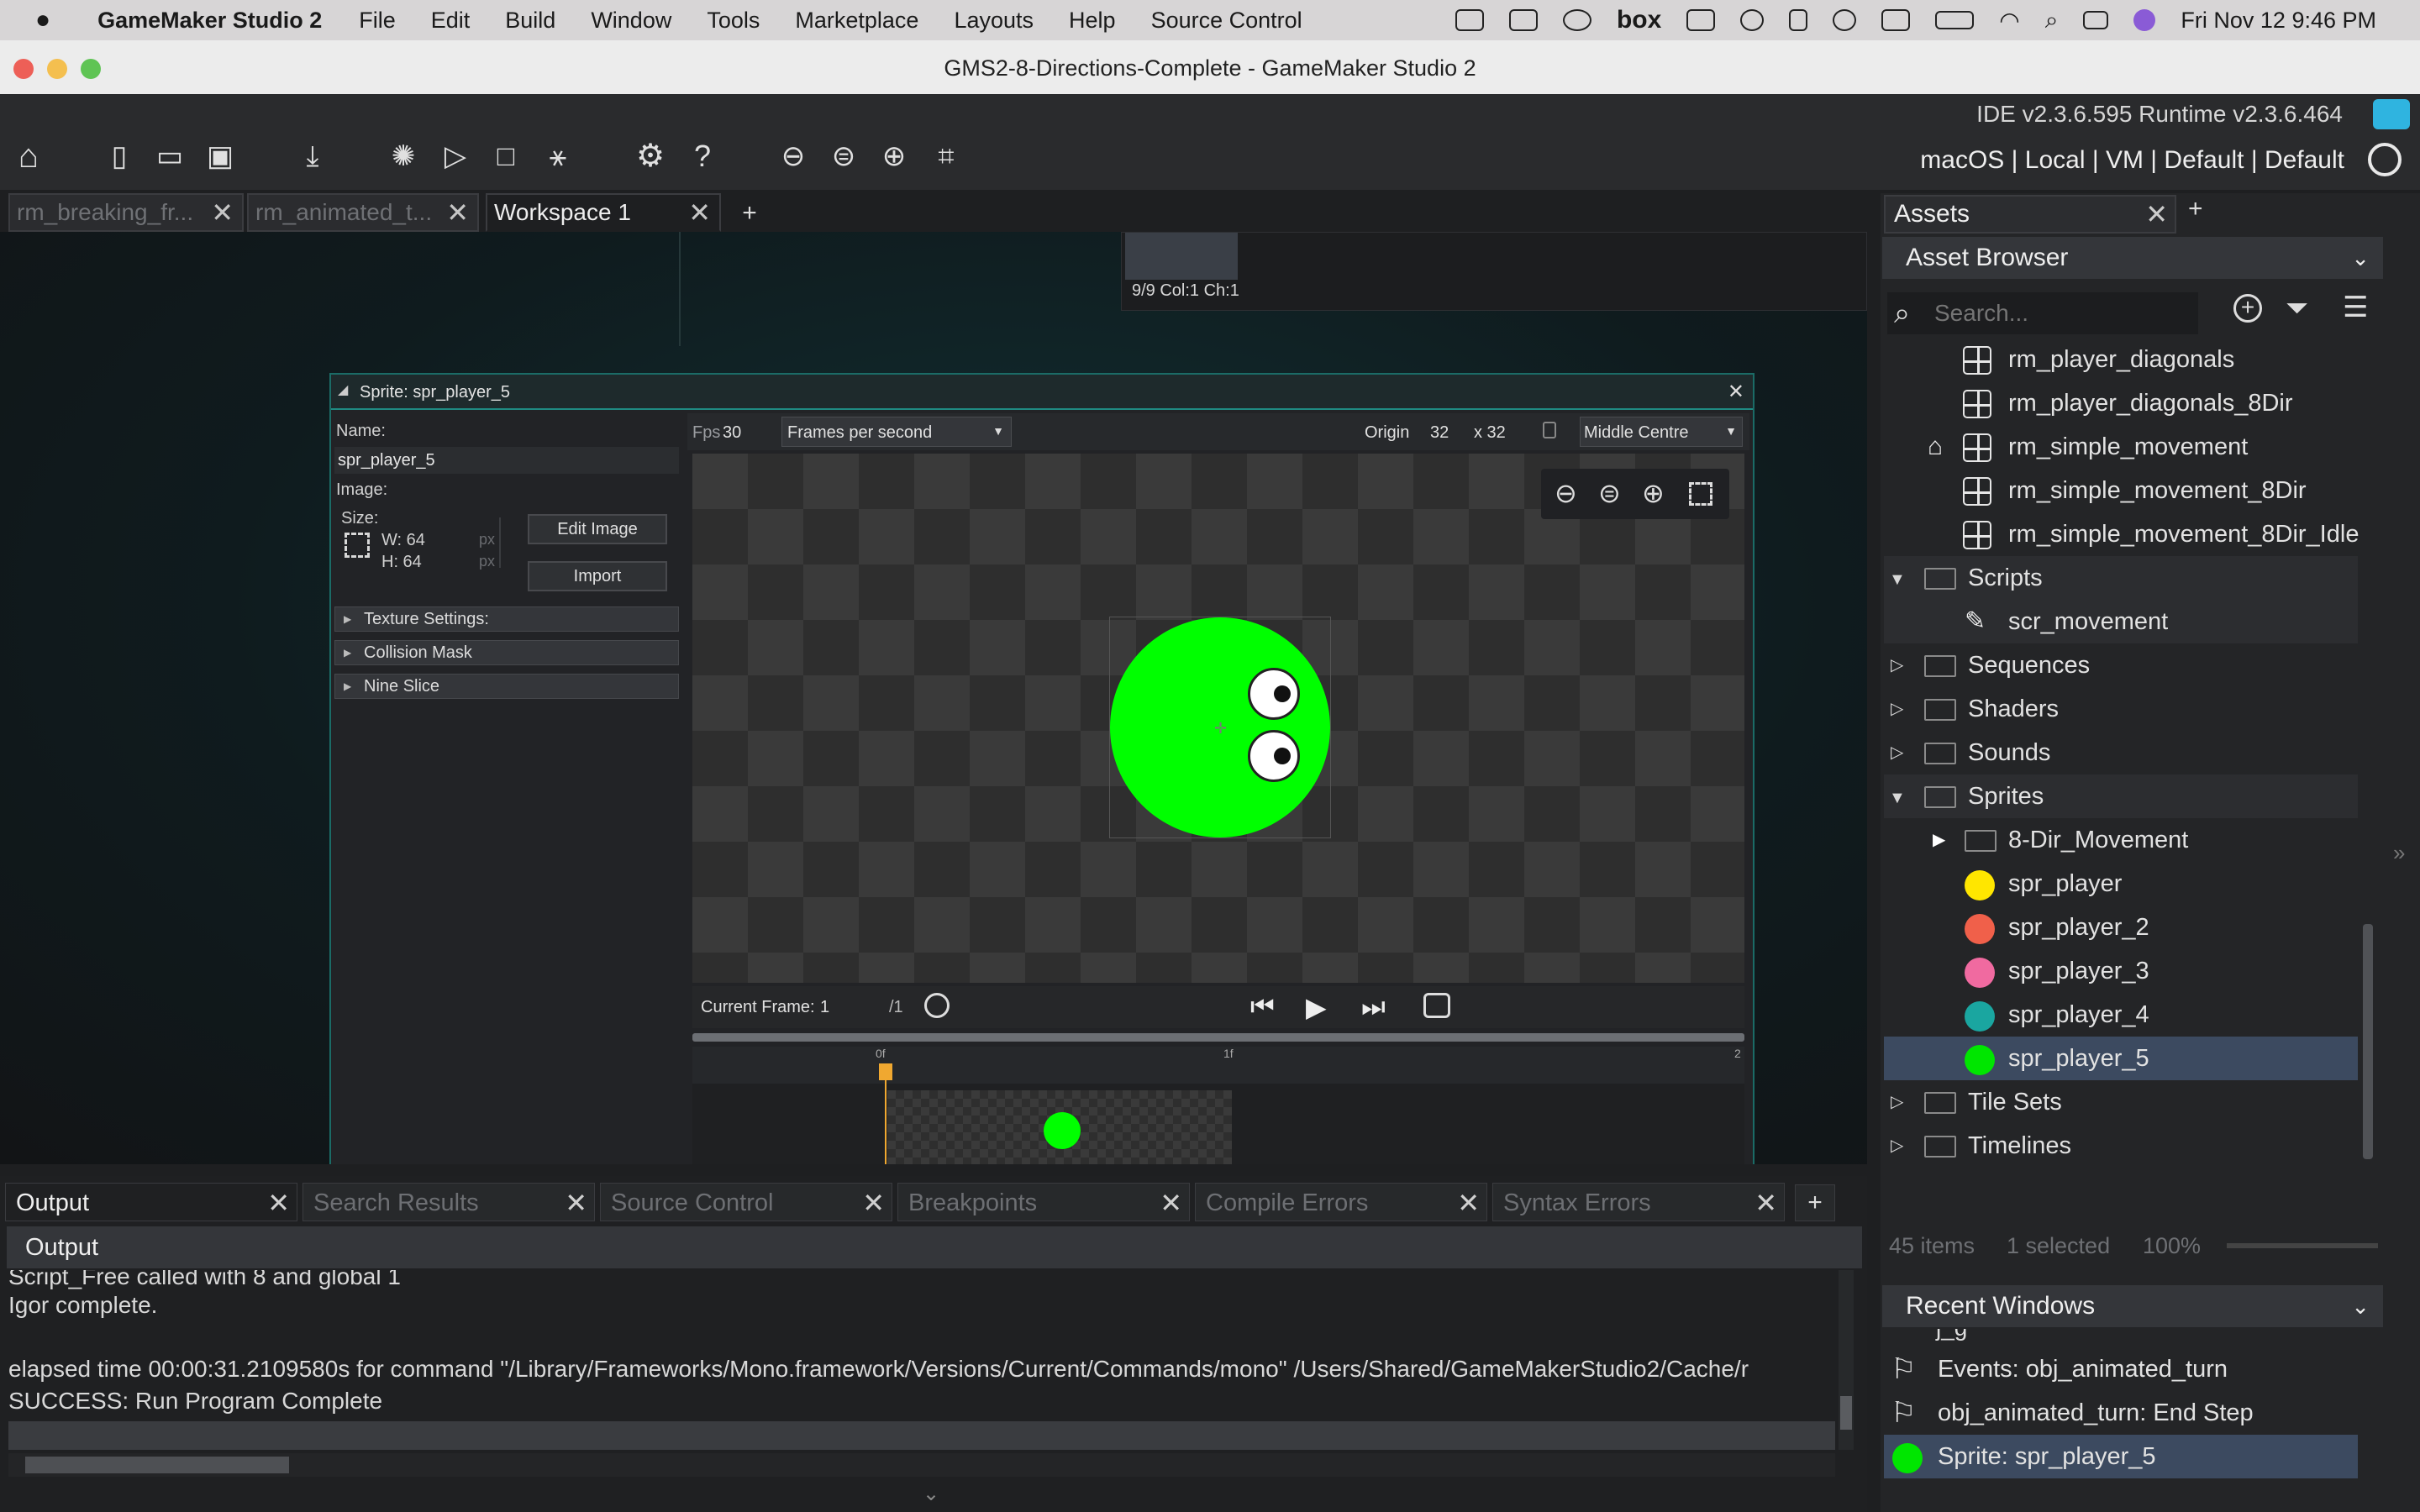  What do you see at coordinates (825, 1007) in the screenshot?
I see `current-frame-input: 1` at bounding box center [825, 1007].